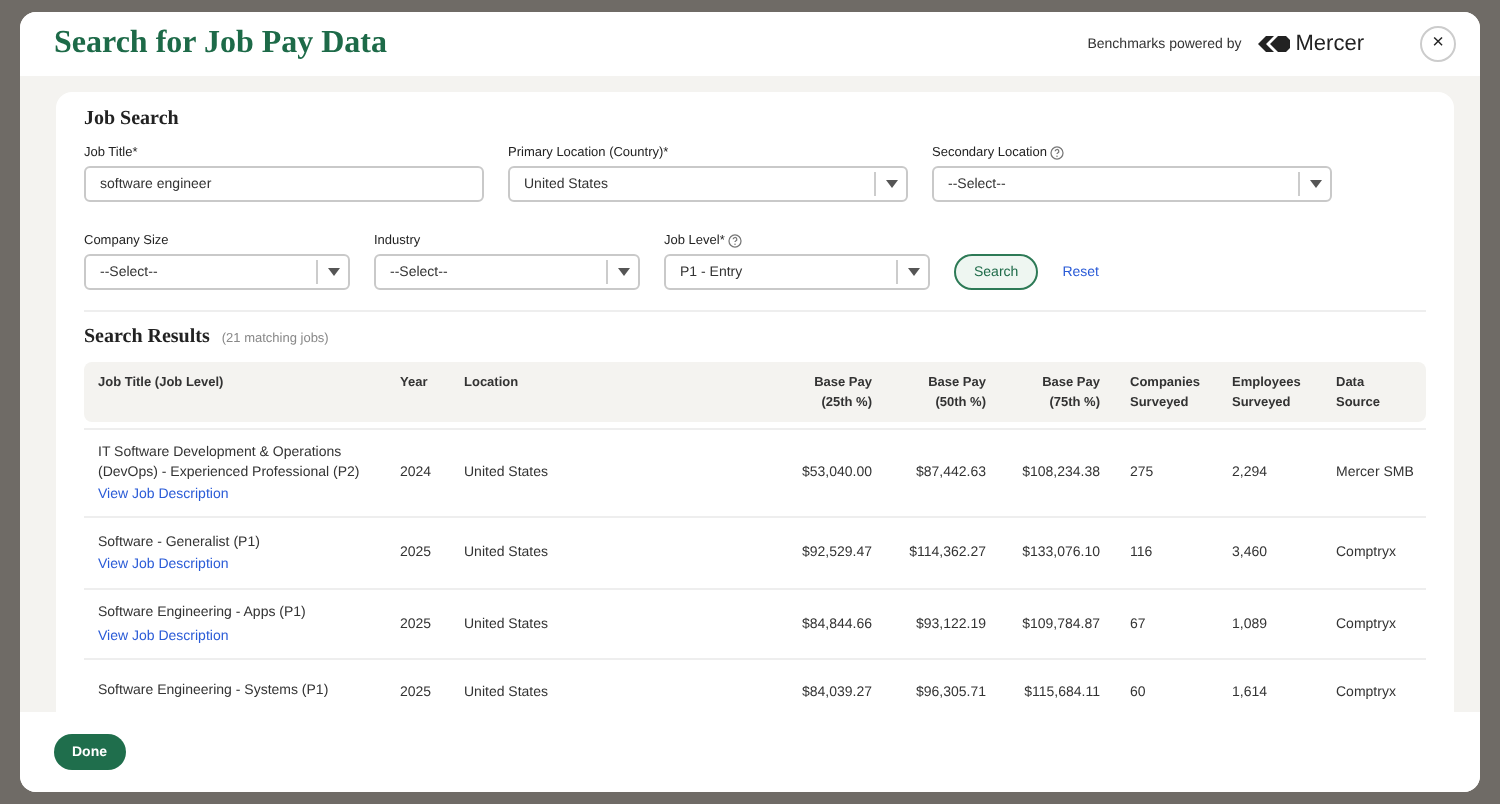 The image size is (1500, 804). Describe the element at coordinates (1329, 44) in the screenshot. I see `brand-name: Mercer` at that location.